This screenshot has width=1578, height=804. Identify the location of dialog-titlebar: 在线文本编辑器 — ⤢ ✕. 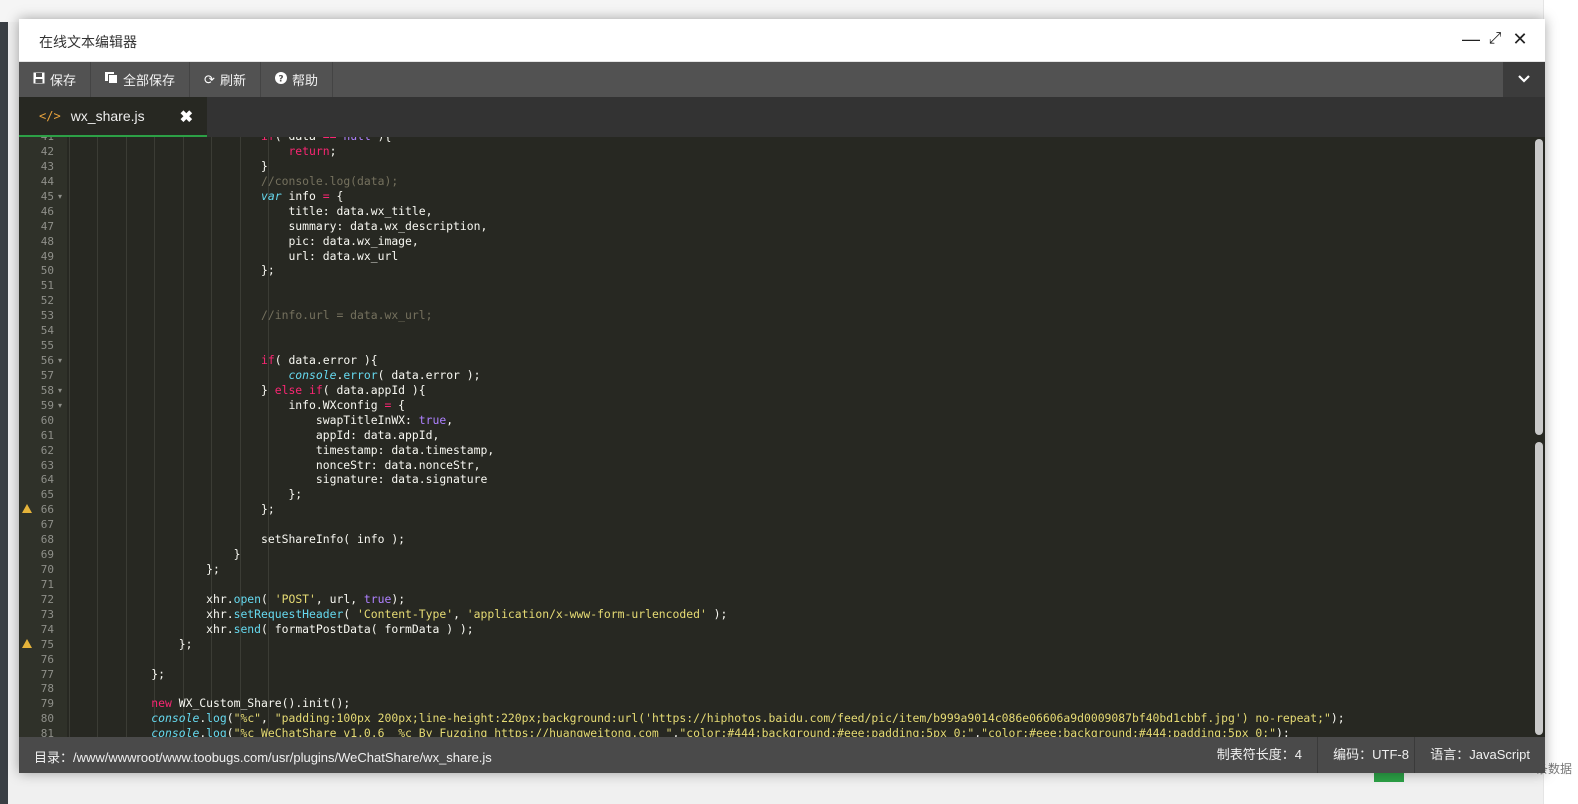
(782, 40).